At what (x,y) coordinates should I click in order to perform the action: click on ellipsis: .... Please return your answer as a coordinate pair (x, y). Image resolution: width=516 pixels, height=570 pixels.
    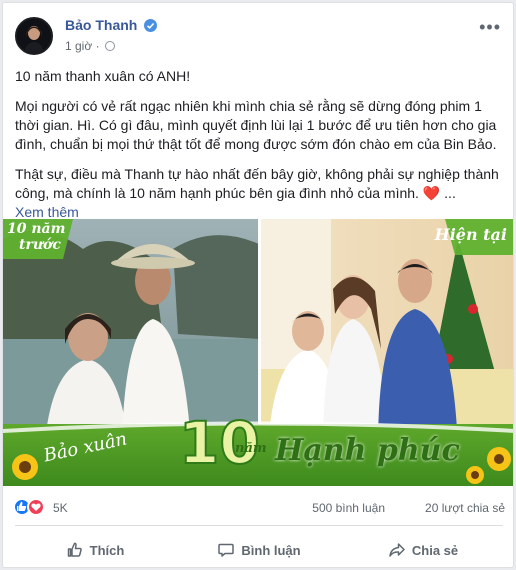
    Looking at the image, I should click on (450, 193).